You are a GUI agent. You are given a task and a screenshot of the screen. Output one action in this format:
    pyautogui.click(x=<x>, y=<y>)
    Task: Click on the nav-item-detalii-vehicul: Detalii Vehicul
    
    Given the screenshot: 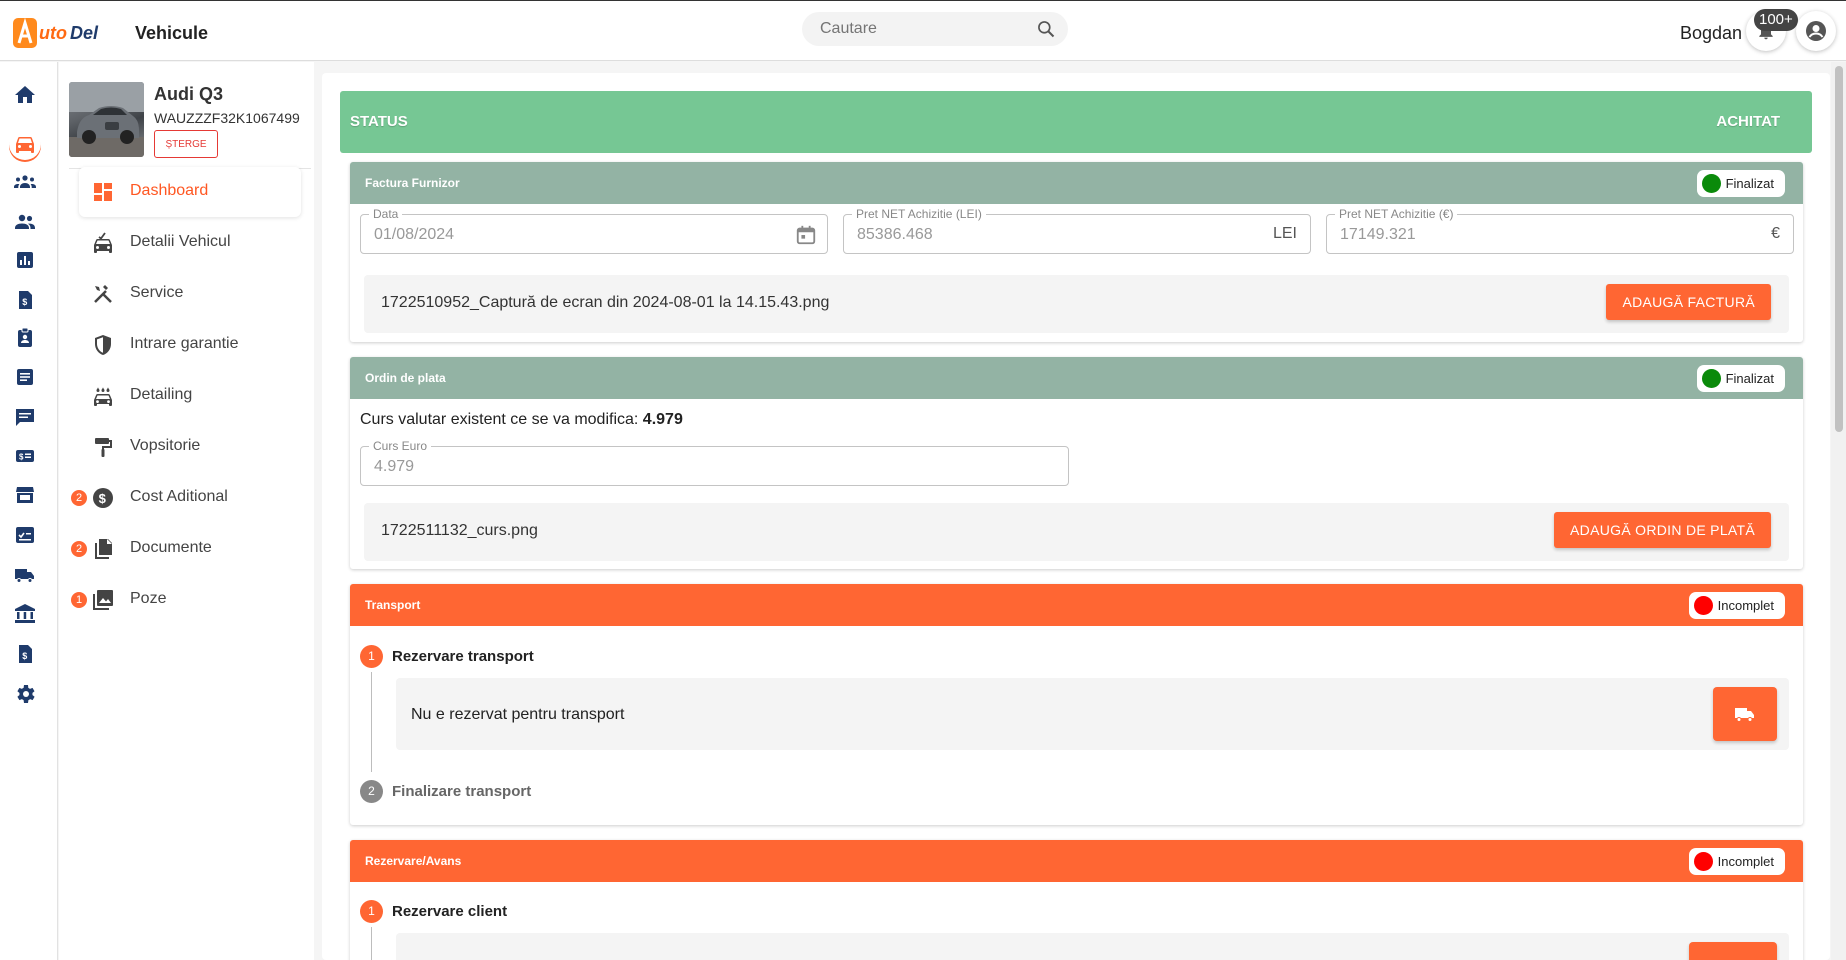 What is the action you would take?
    pyautogui.click(x=190, y=243)
    